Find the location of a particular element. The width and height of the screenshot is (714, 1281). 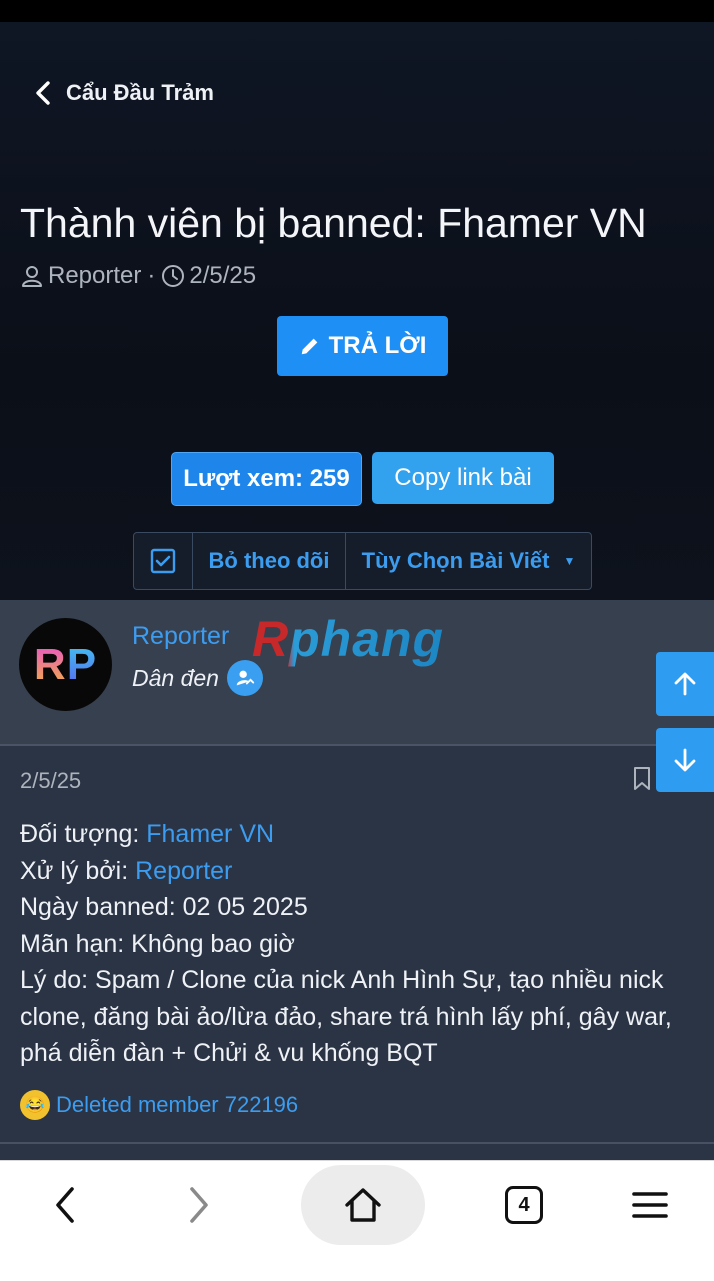

copy-link-button: Copy link bài is located at coordinates (463, 478).